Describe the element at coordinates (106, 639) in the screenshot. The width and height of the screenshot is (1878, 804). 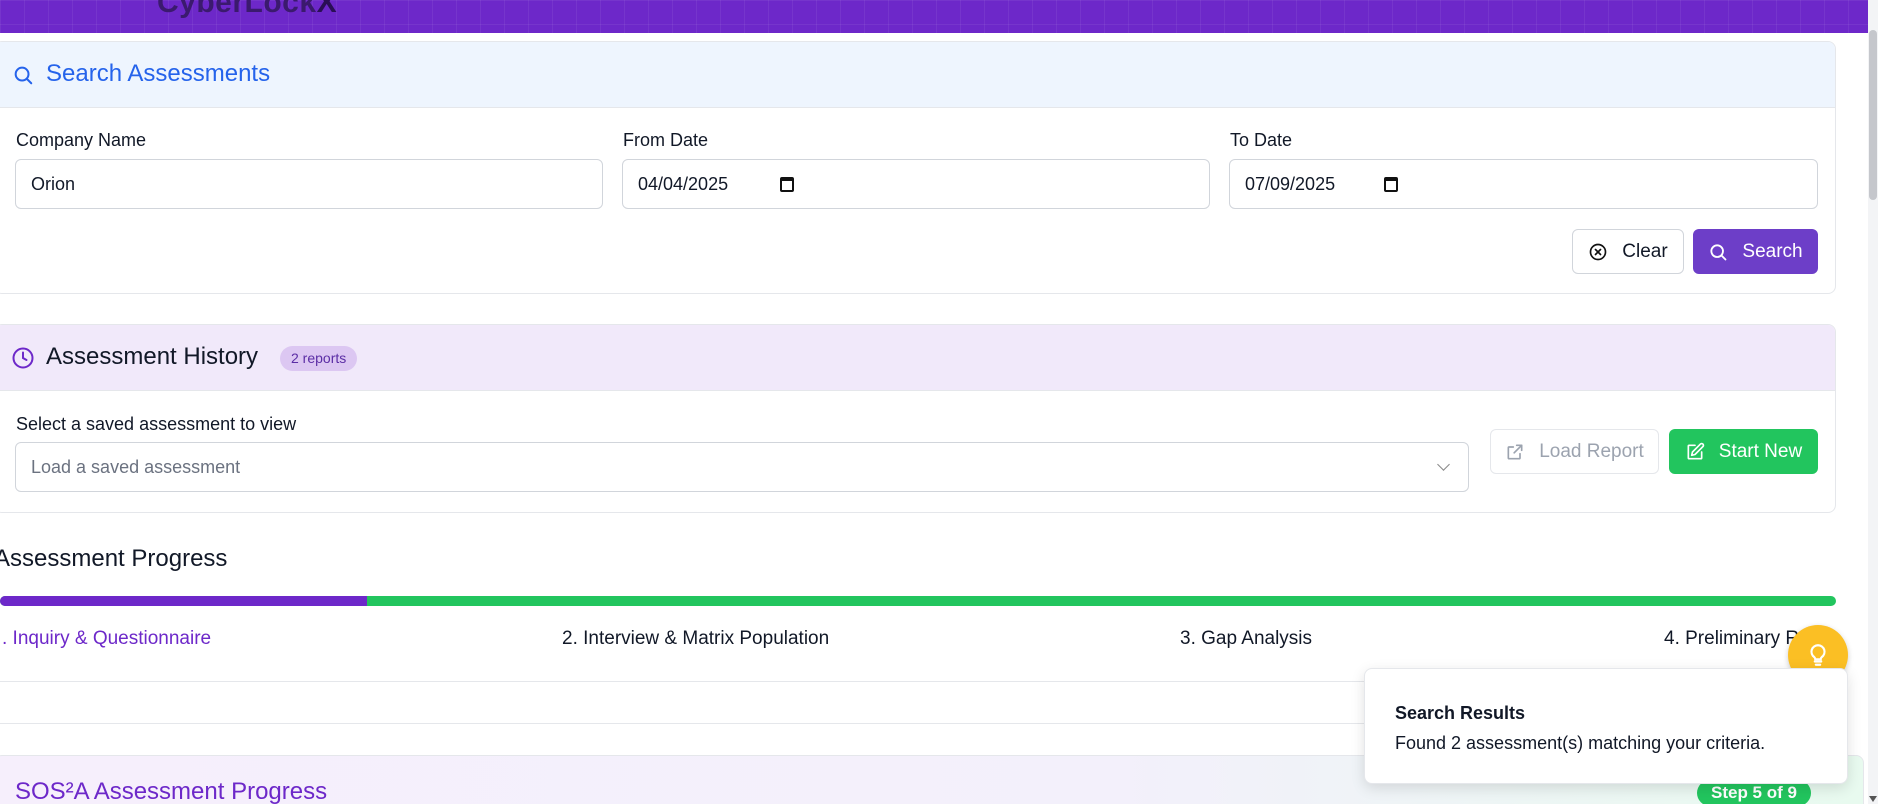
I see `step-inquiry: . Inquiry & Questionnaire` at that location.